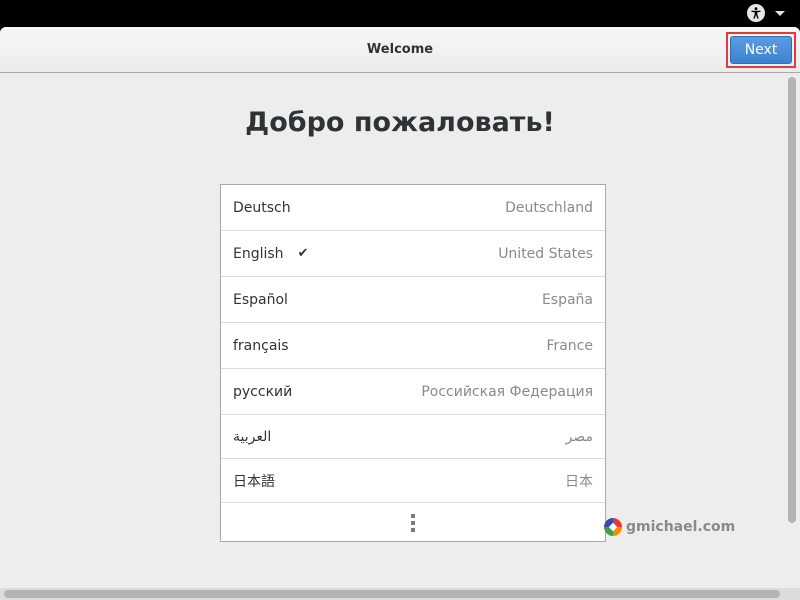 This screenshot has width=800, height=600. What do you see at coordinates (262, 207) in the screenshot?
I see `language-name: Deutsch` at bounding box center [262, 207].